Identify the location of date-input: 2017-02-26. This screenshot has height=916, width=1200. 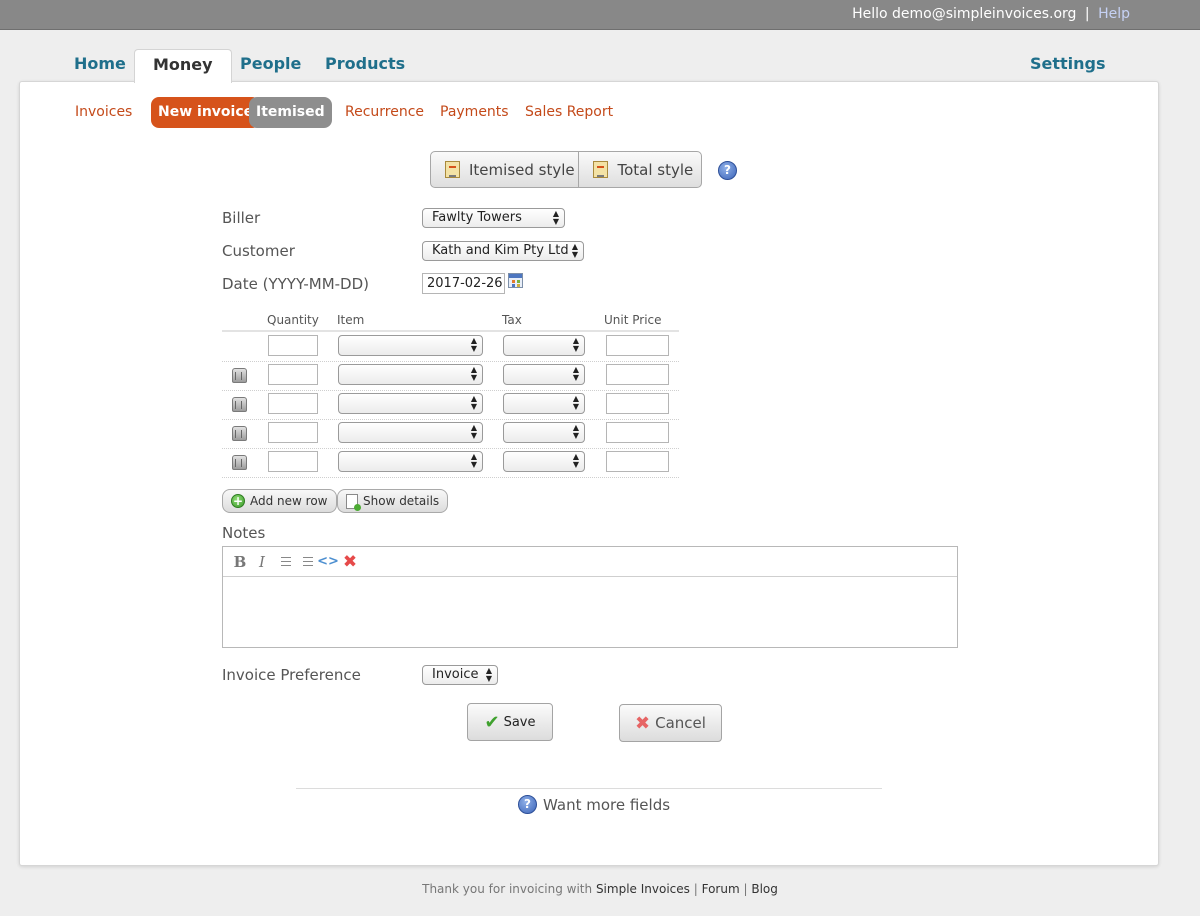
(463, 283).